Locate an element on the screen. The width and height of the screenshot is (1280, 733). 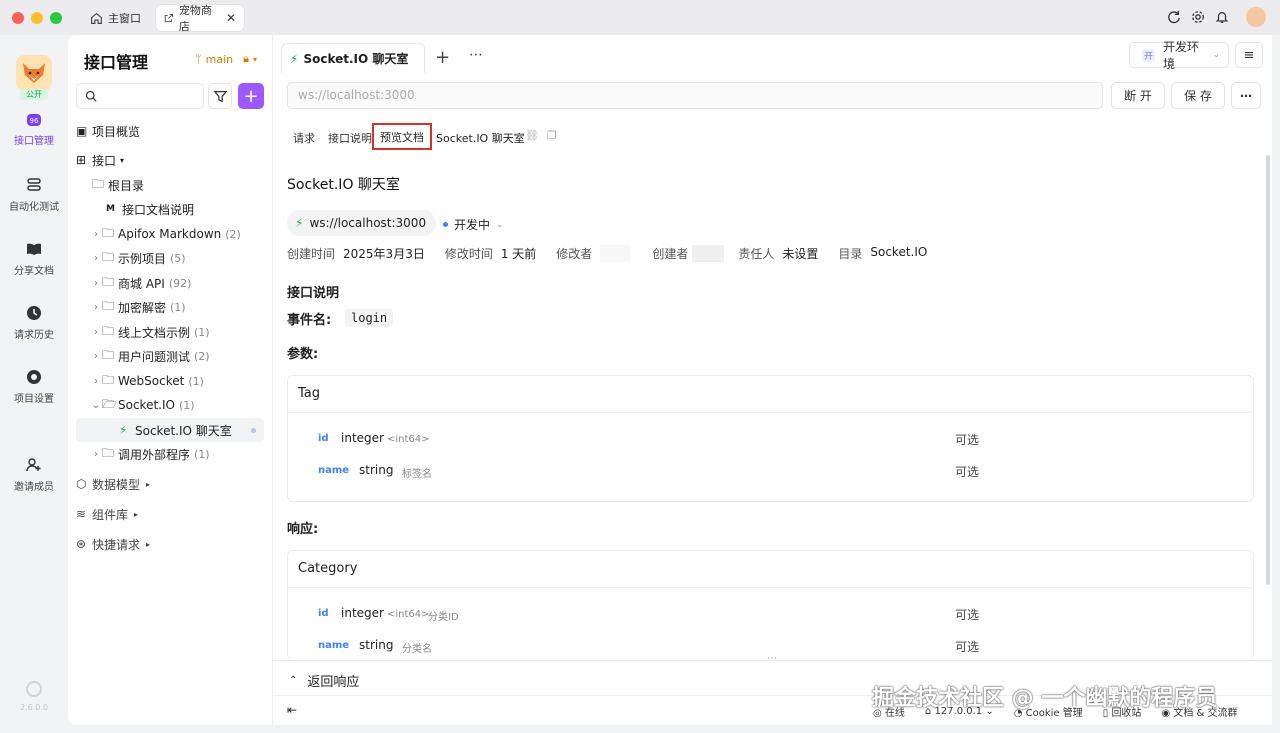
link-icon: ⛓︎ is located at coordinates (532, 135).